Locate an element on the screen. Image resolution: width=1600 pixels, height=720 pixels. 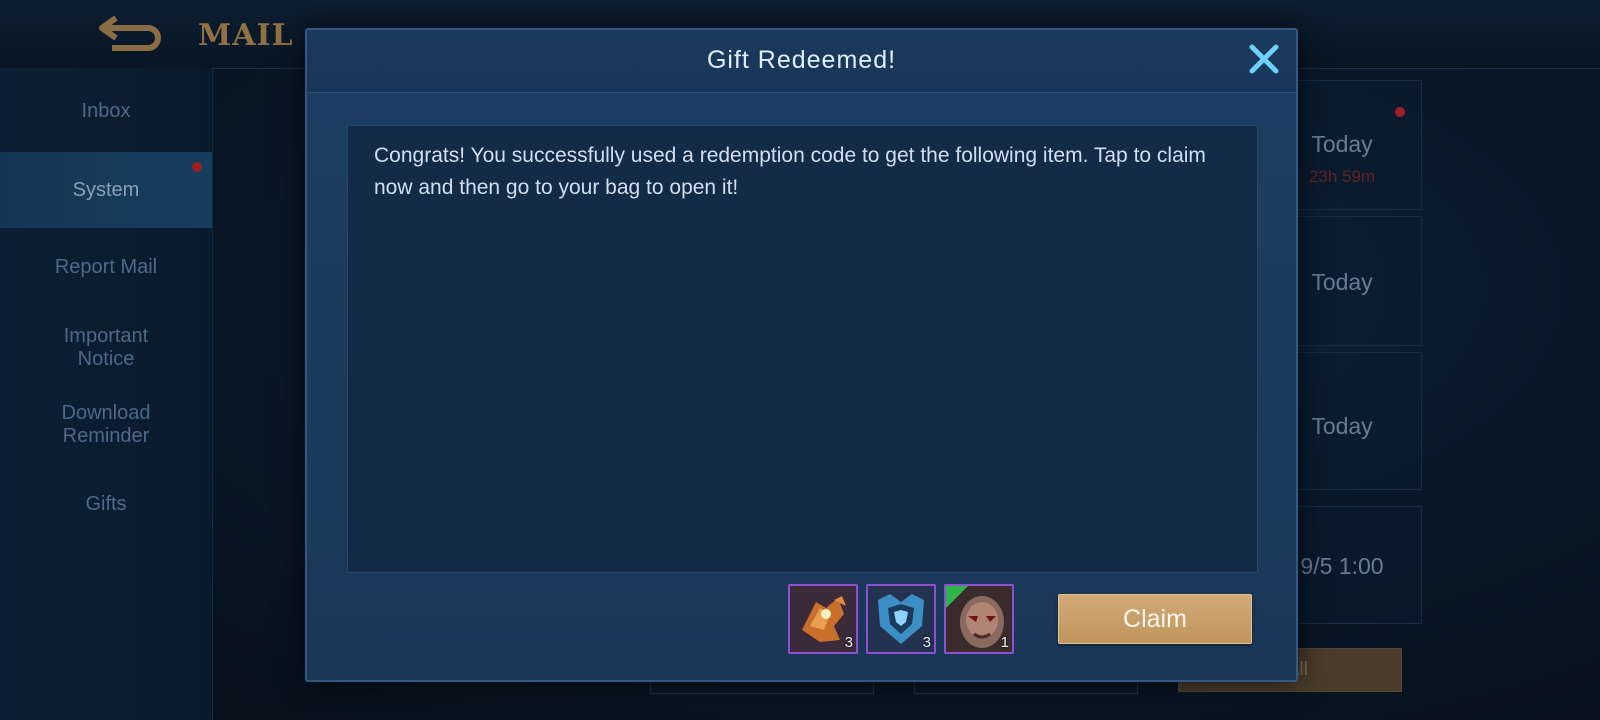
close-icon is located at coordinates (1264, 59).